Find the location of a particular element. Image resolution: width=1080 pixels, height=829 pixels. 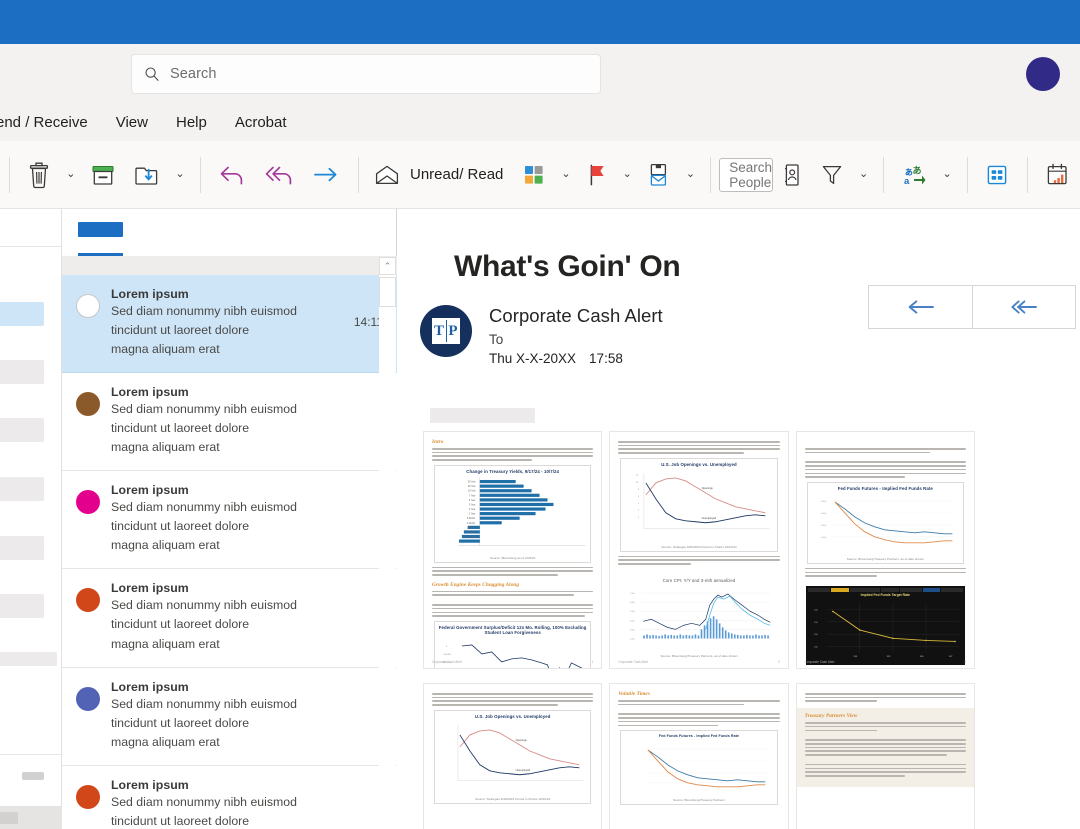

open-envelope-icon is located at coordinates (387, 174).